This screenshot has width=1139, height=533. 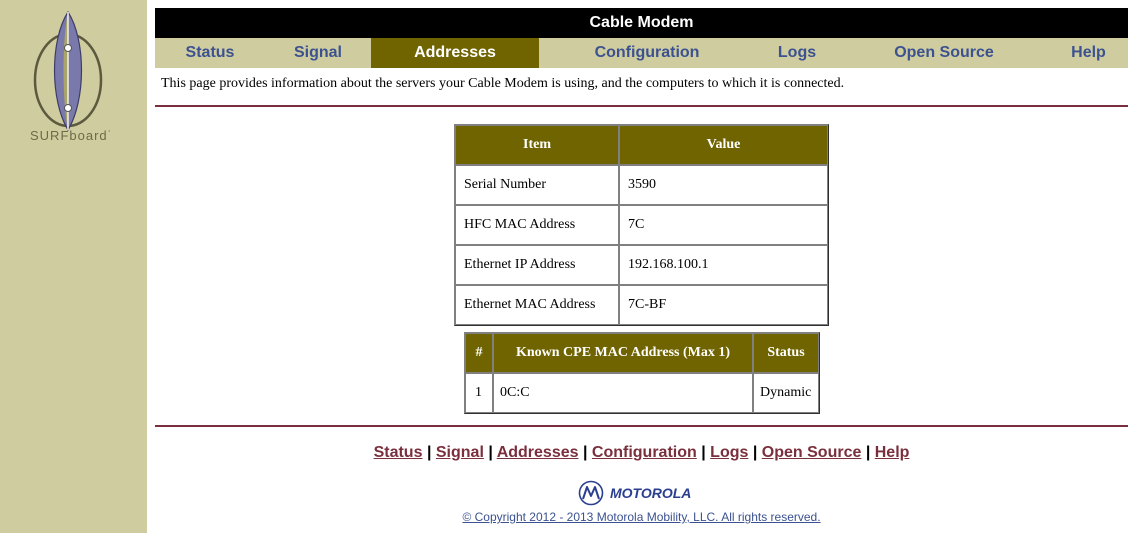 What do you see at coordinates (537, 145) in the screenshot?
I see `column-header-item: Item` at bounding box center [537, 145].